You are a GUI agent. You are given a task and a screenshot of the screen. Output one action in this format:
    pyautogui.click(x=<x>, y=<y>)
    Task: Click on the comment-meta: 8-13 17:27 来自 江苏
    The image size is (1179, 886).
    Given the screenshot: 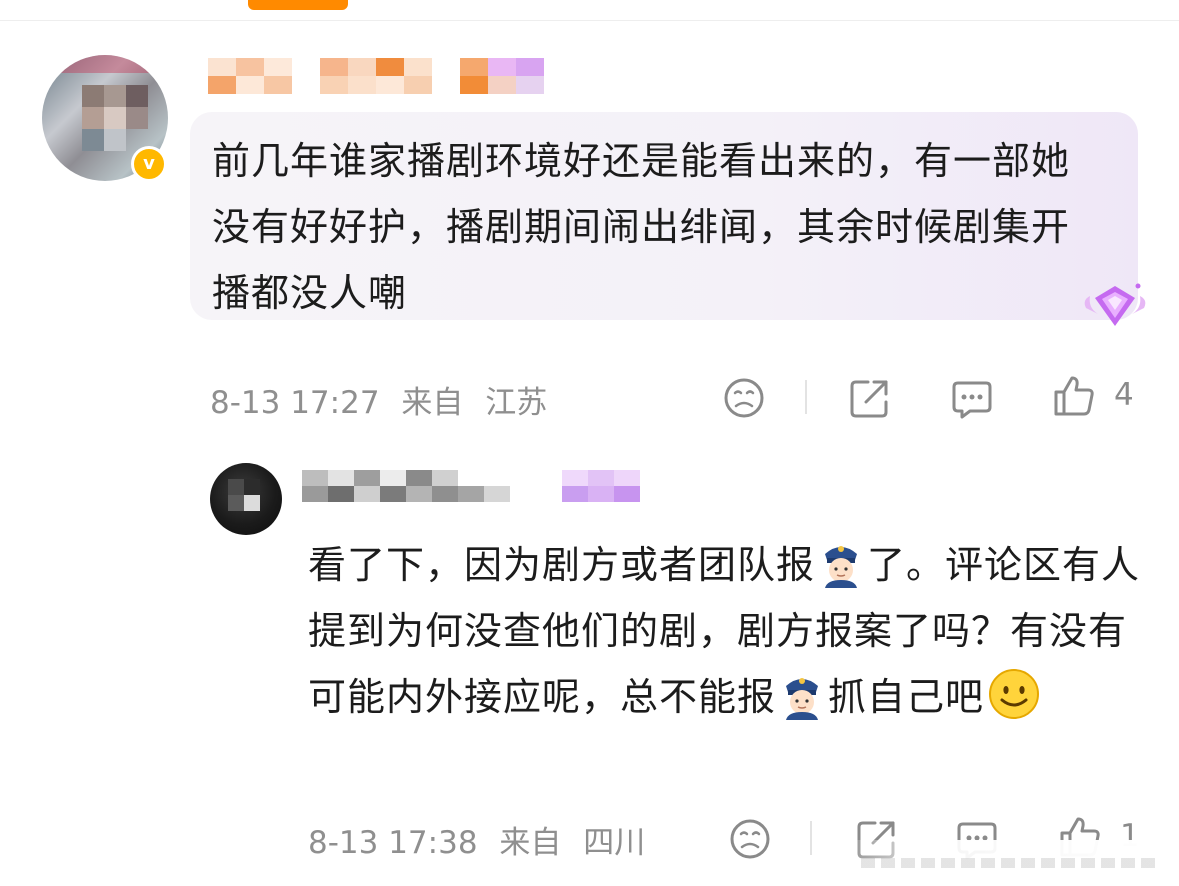 What is the action you would take?
    pyautogui.click(x=378, y=399)
    